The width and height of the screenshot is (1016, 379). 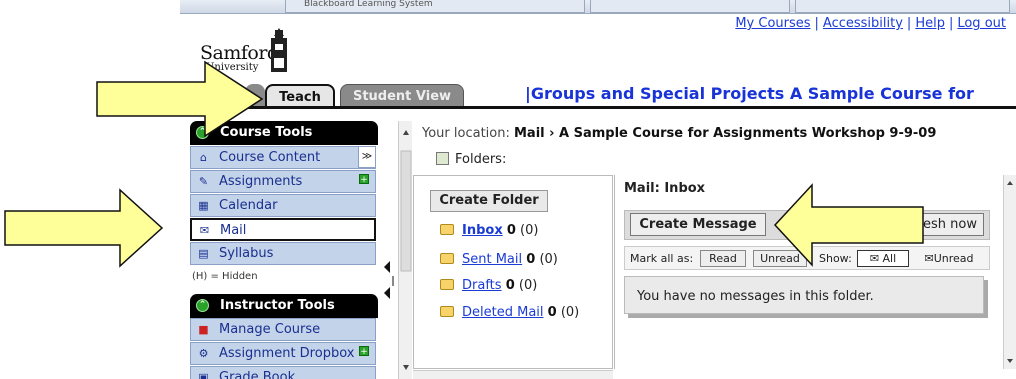 What do you see at coordinates (180, 99) in the screenshot?
I see `arrow-to-teach-tab-icon` at bounding box center [180, 99].